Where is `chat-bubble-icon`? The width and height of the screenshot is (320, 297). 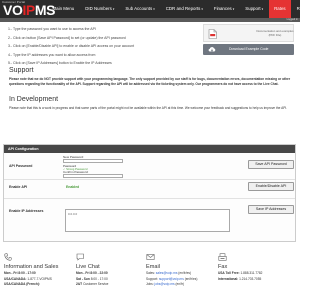 chat-bubble-icon is located at coordinates (80, 257).